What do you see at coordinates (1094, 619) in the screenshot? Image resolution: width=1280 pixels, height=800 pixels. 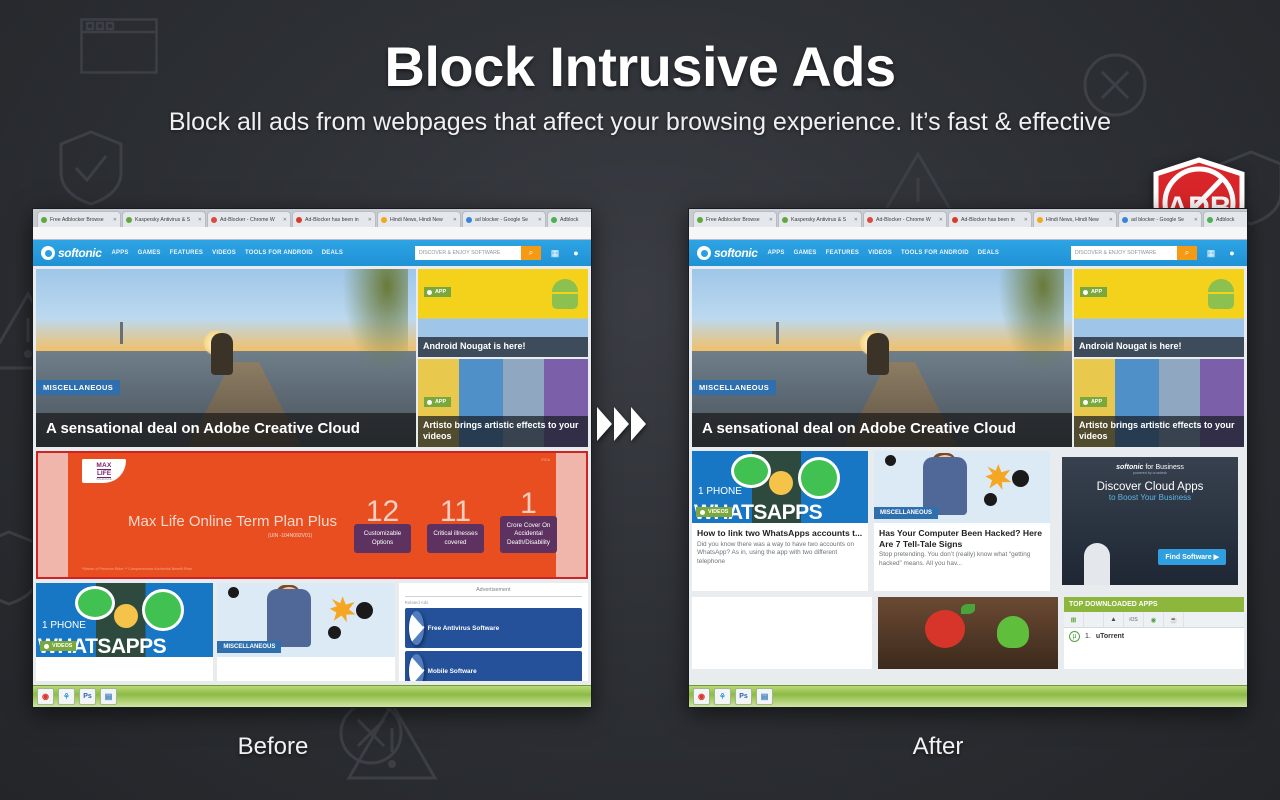 I see `tab-apple` at bounding box center [1094, 619].